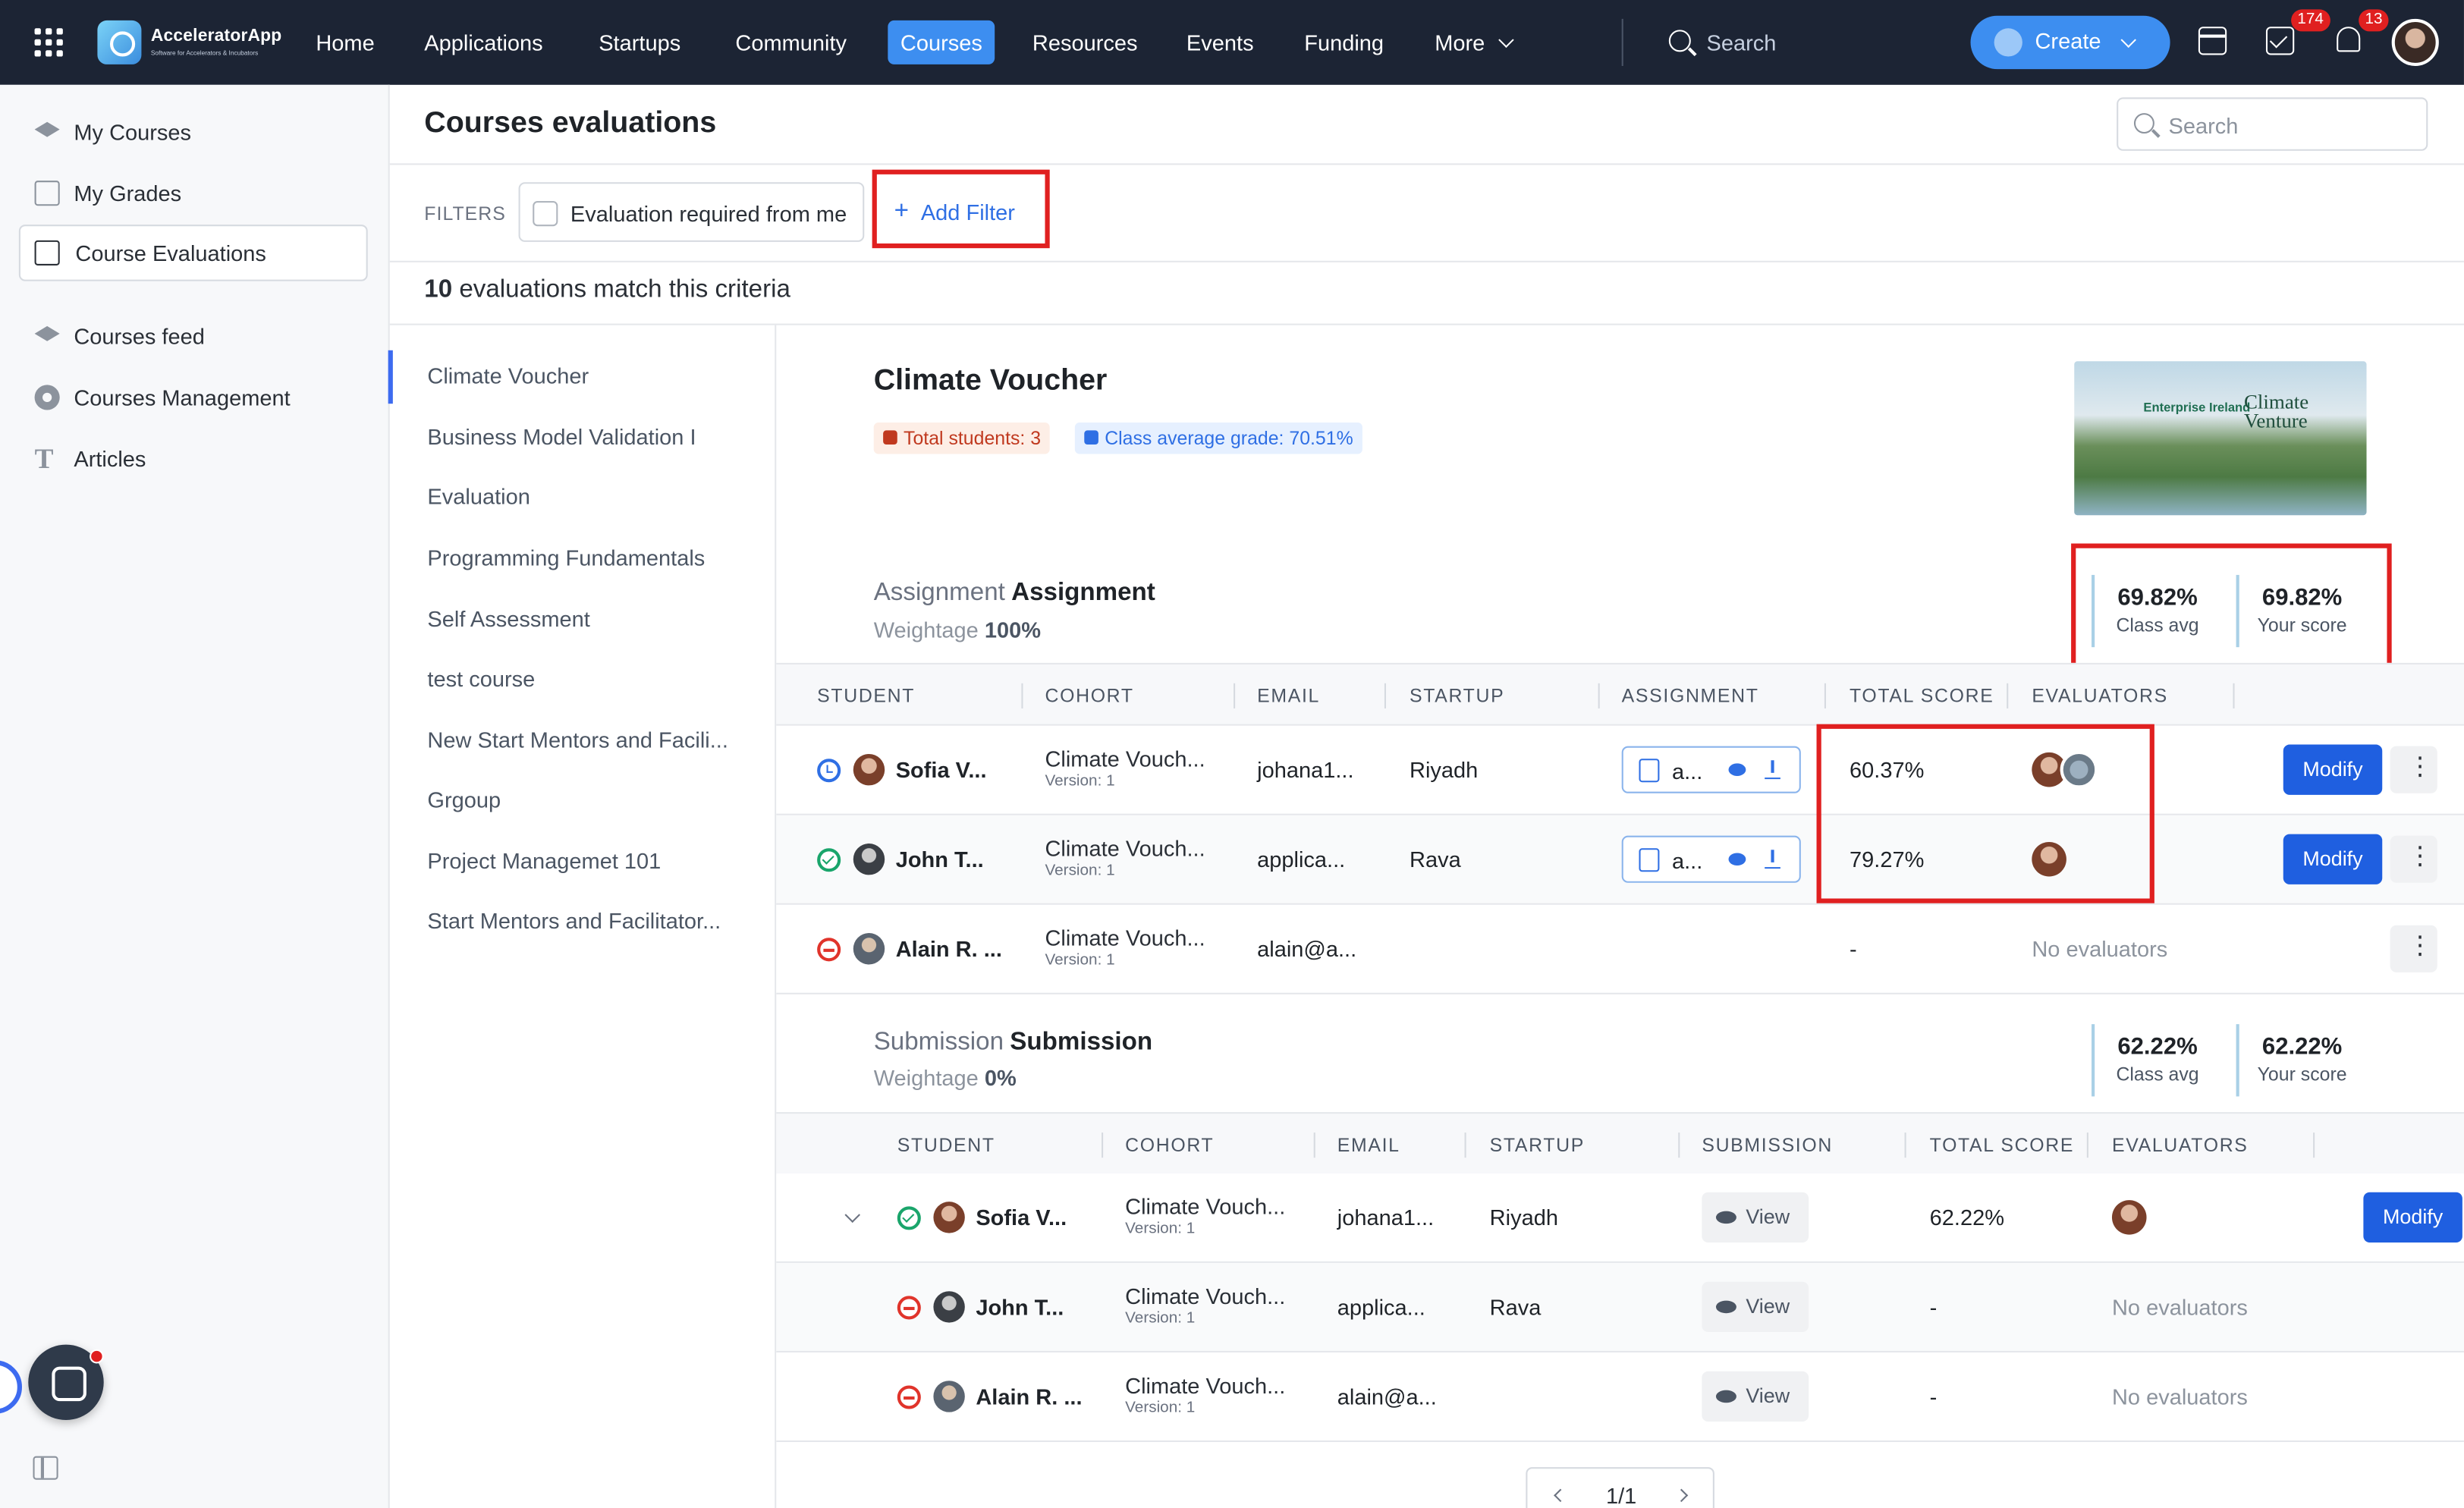 Image resolution: width=2464 pixels, height=1508 pixels. What do you see at coordinates (2231, 608) in the screenshot?
I see `highlight-box` at bounding box center [2231, 608].